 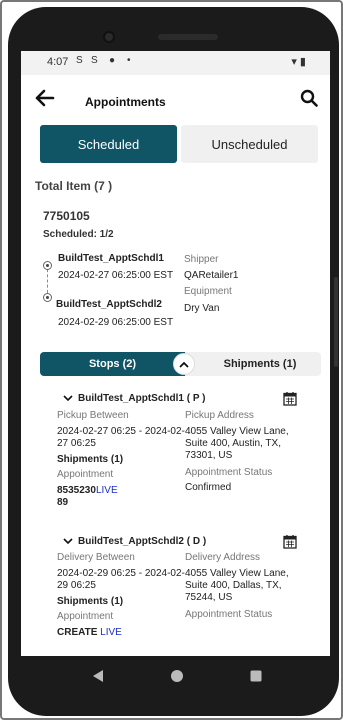 What do you see at coordinates (211, 275) in the screenshot?
I see `shipper-value: QARetailer1` at bounding box center [211, 275].